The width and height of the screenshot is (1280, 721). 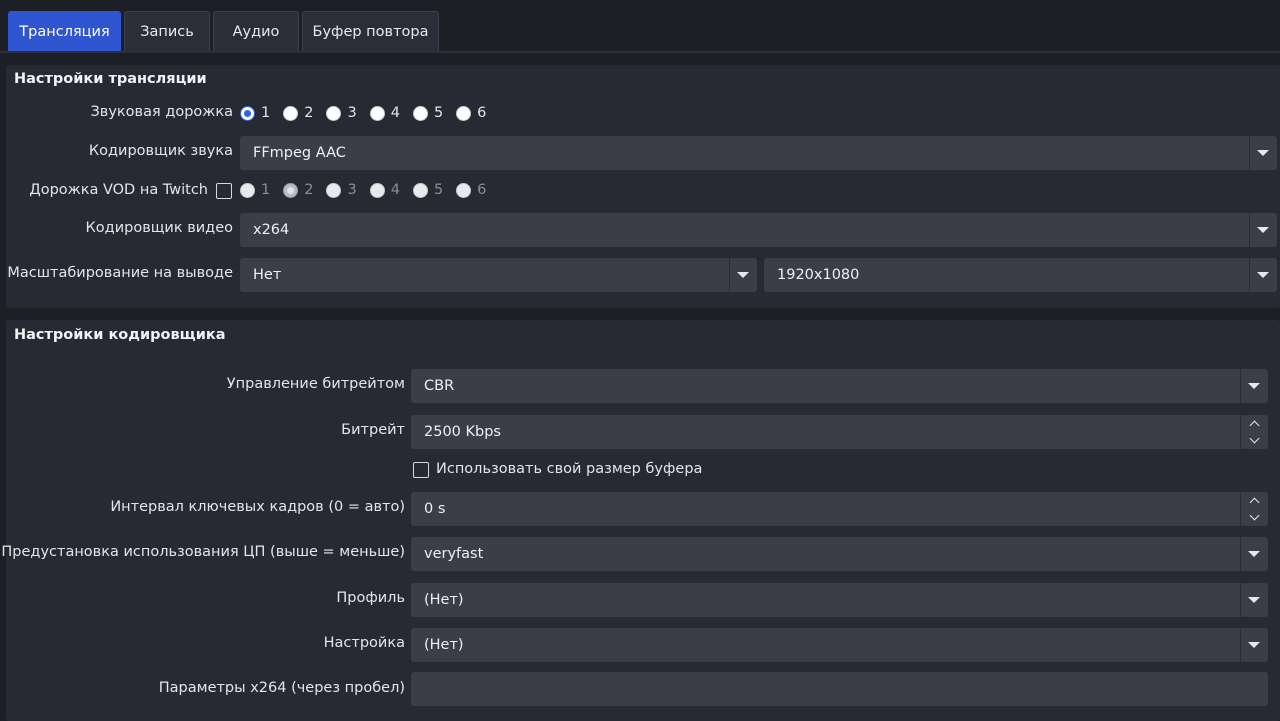 What do you see at coordinates (421, 470) in the screenshot?
I see `custom-buffer-checkbox` at bounding box center [421, 470].